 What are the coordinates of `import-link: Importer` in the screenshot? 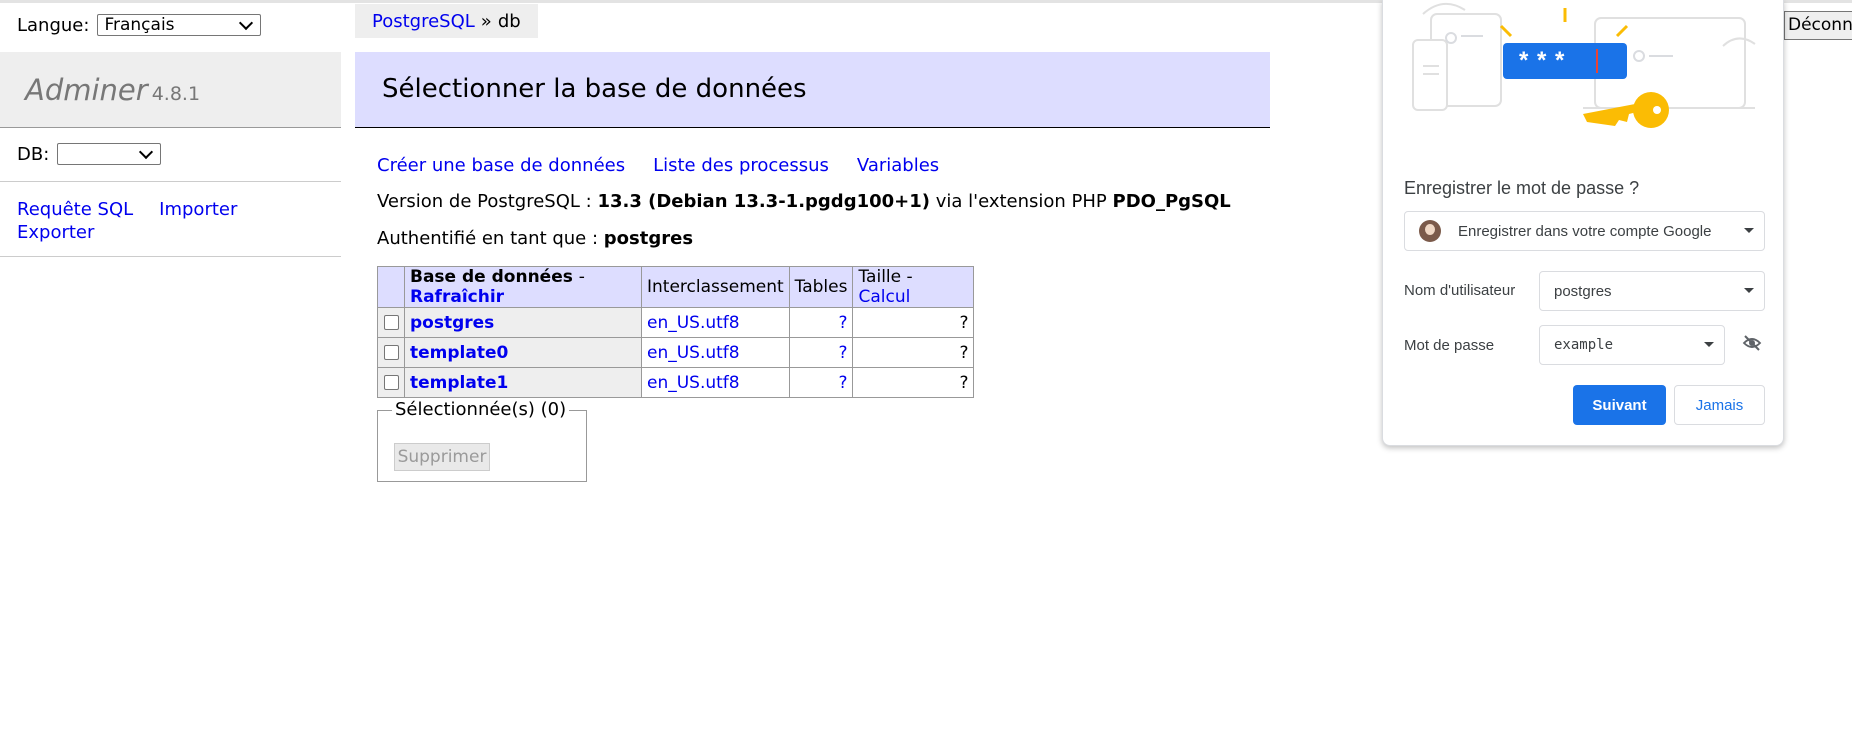 It's located at (198, 209).